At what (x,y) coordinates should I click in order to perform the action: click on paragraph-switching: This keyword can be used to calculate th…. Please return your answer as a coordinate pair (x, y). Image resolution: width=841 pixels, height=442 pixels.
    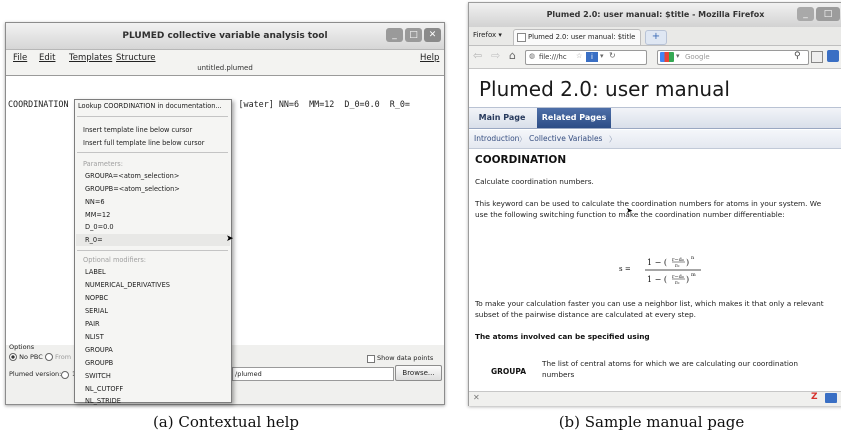
    Looking at the image, I should click on (648, 209).